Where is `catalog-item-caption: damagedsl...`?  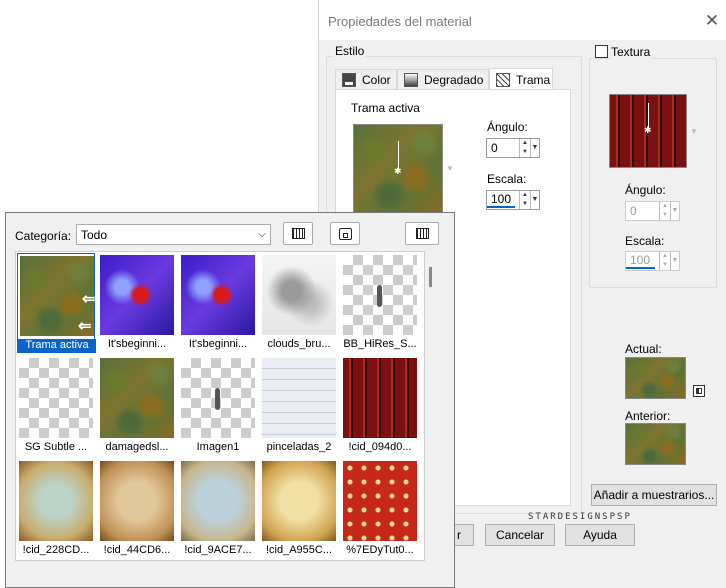 catalog-item-caption: damagedsl... is located at coordinates (137, 447).